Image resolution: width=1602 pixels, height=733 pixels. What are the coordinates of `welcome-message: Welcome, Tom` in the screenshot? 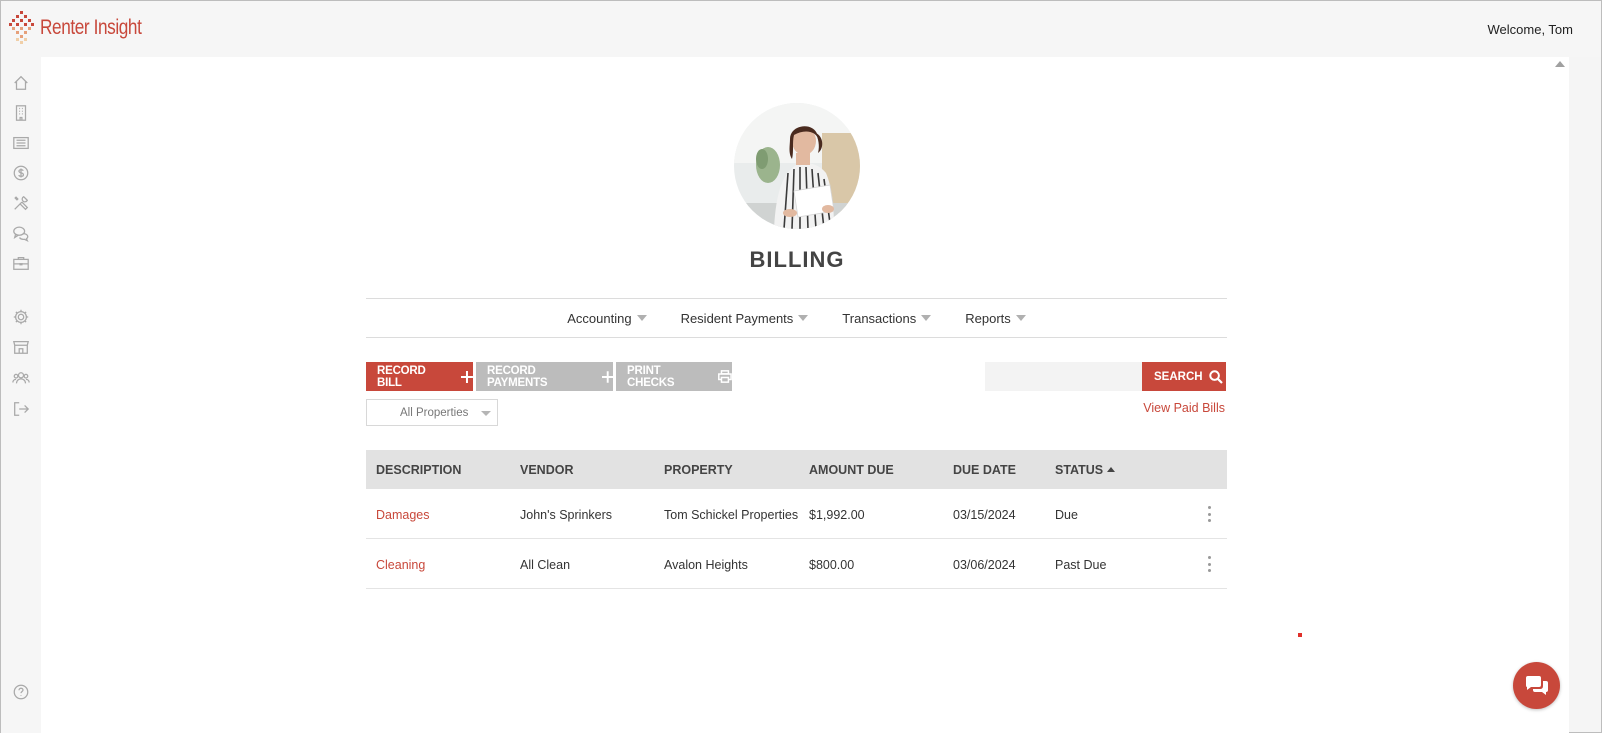 It's located at (1531, 29).